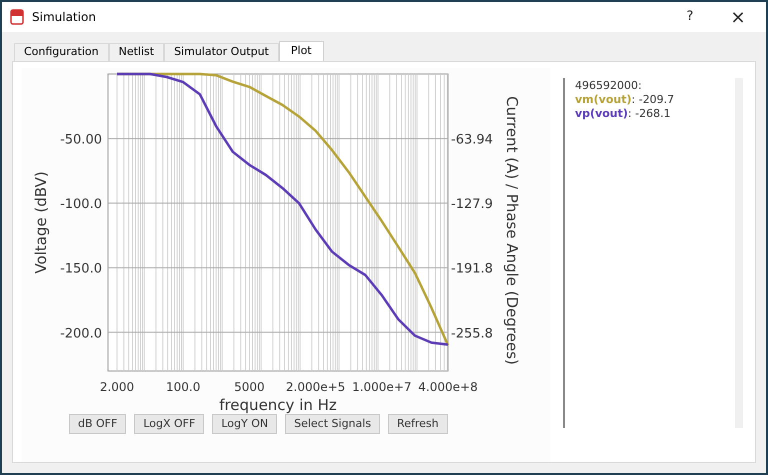 This screenshot has width=768, height=475. I want to click on tab: Plot, so click(301, 51).